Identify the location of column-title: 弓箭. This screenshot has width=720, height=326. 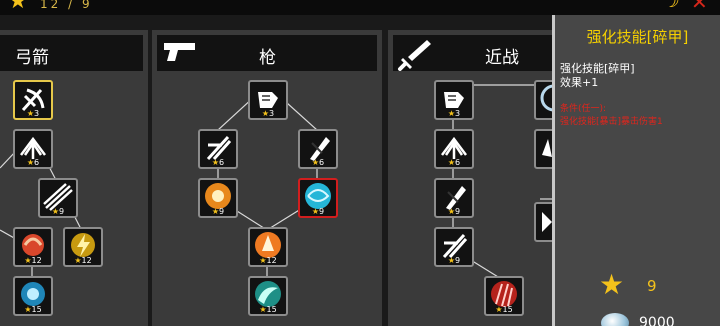
(32, 58).